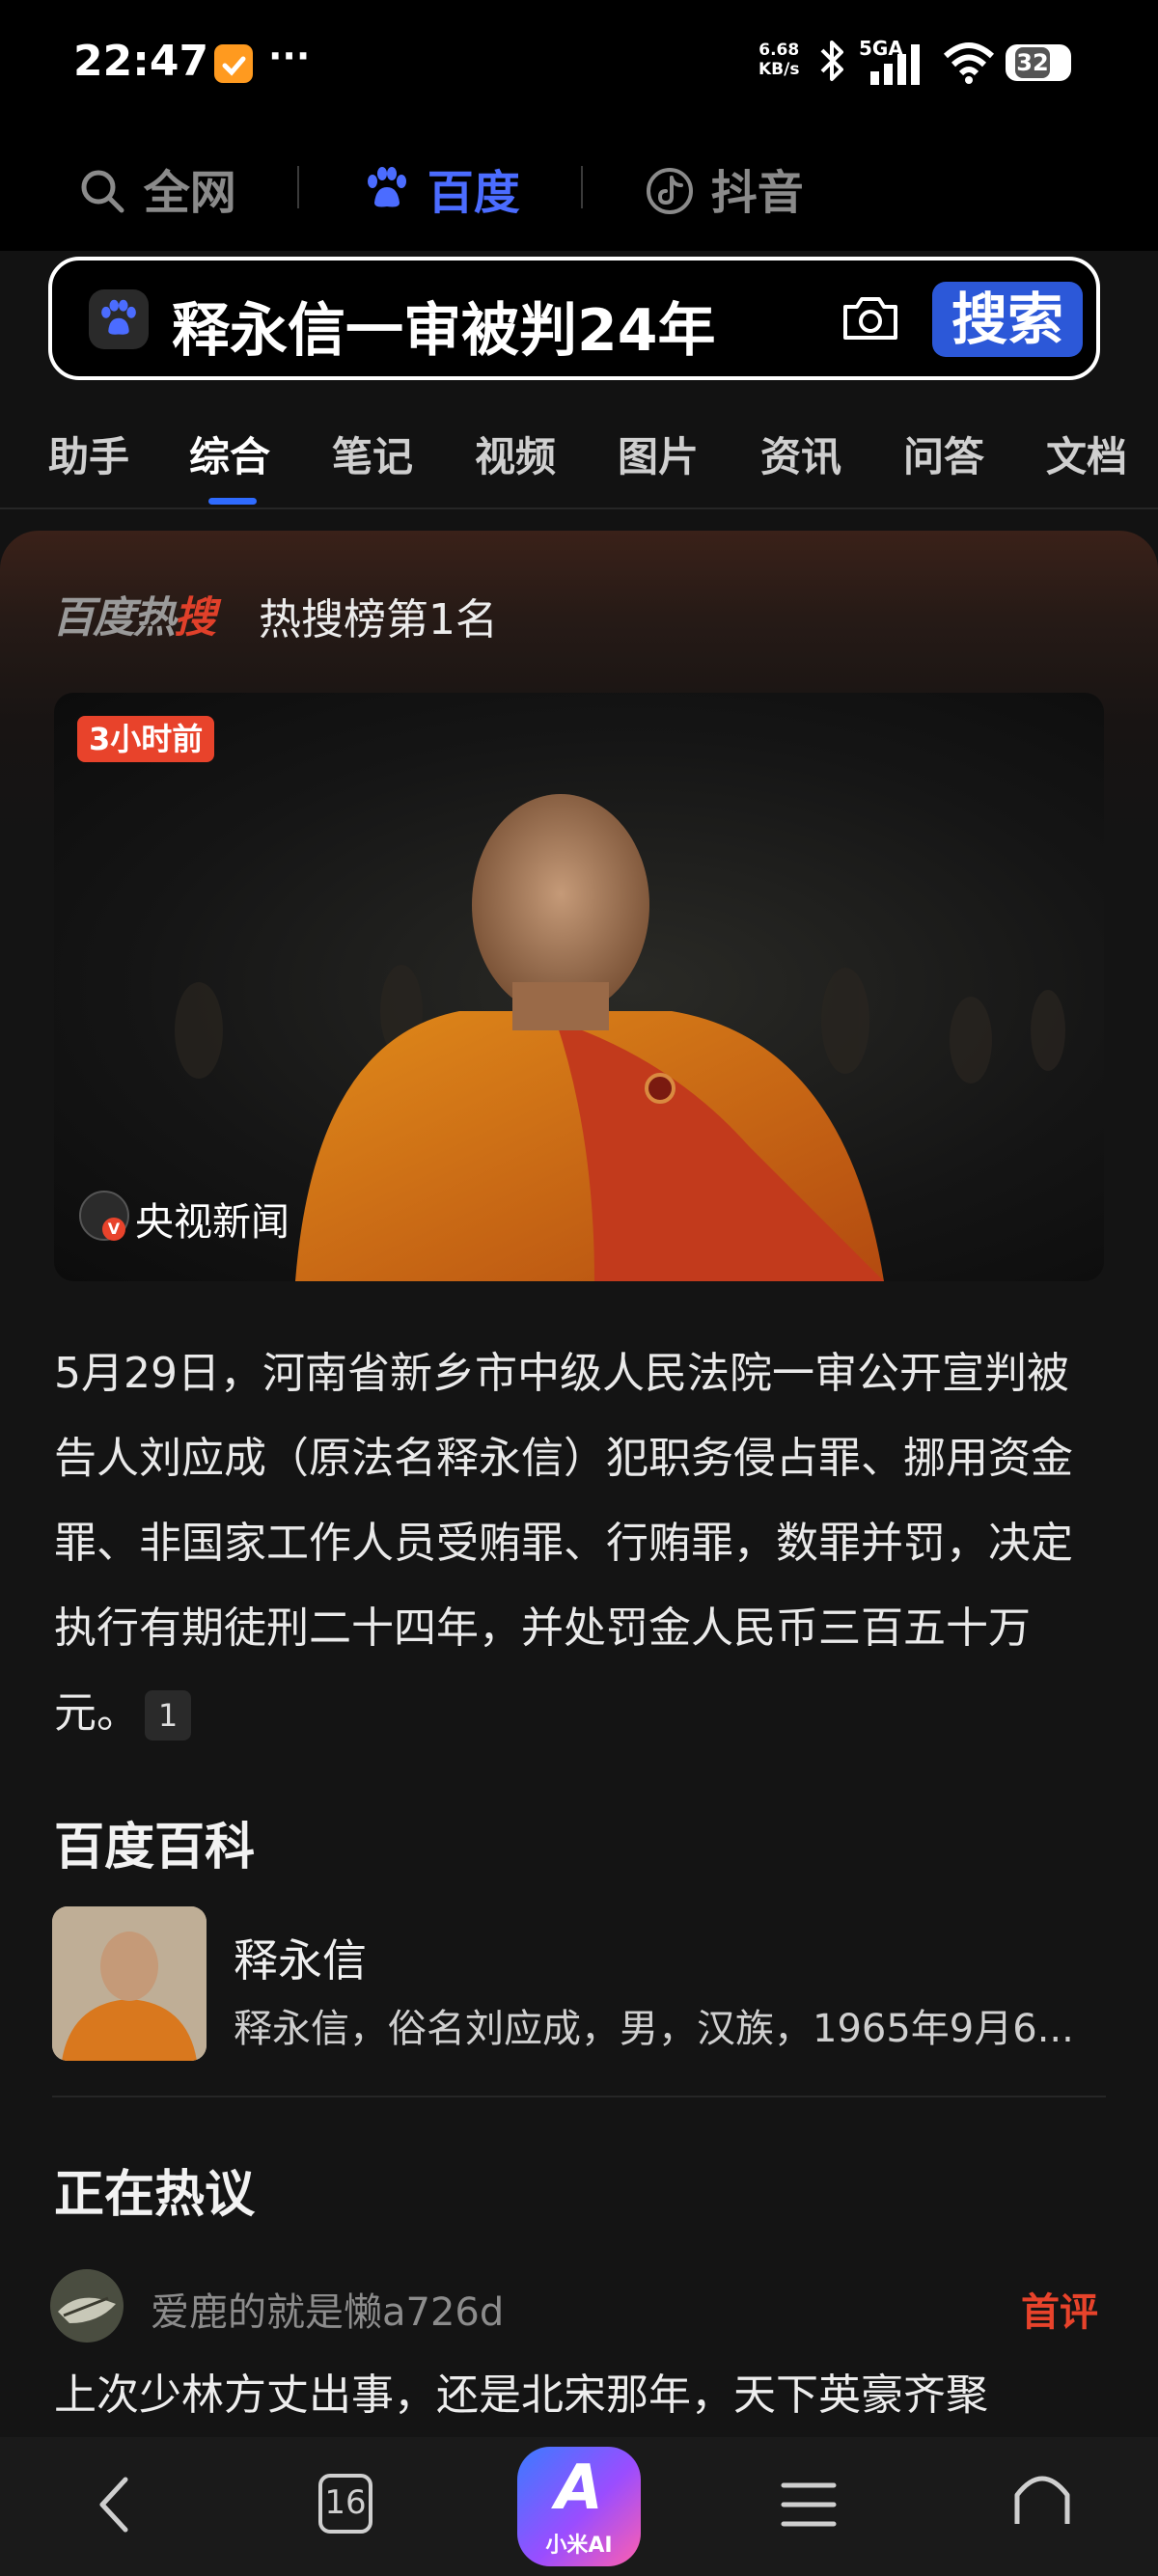 Image resolution: width=1158 pixels, height=2576 pixels. What do you see at coordinates (670, 191) in the screenshot?
I see `douyin-icon` at bounding box center [670, 191].